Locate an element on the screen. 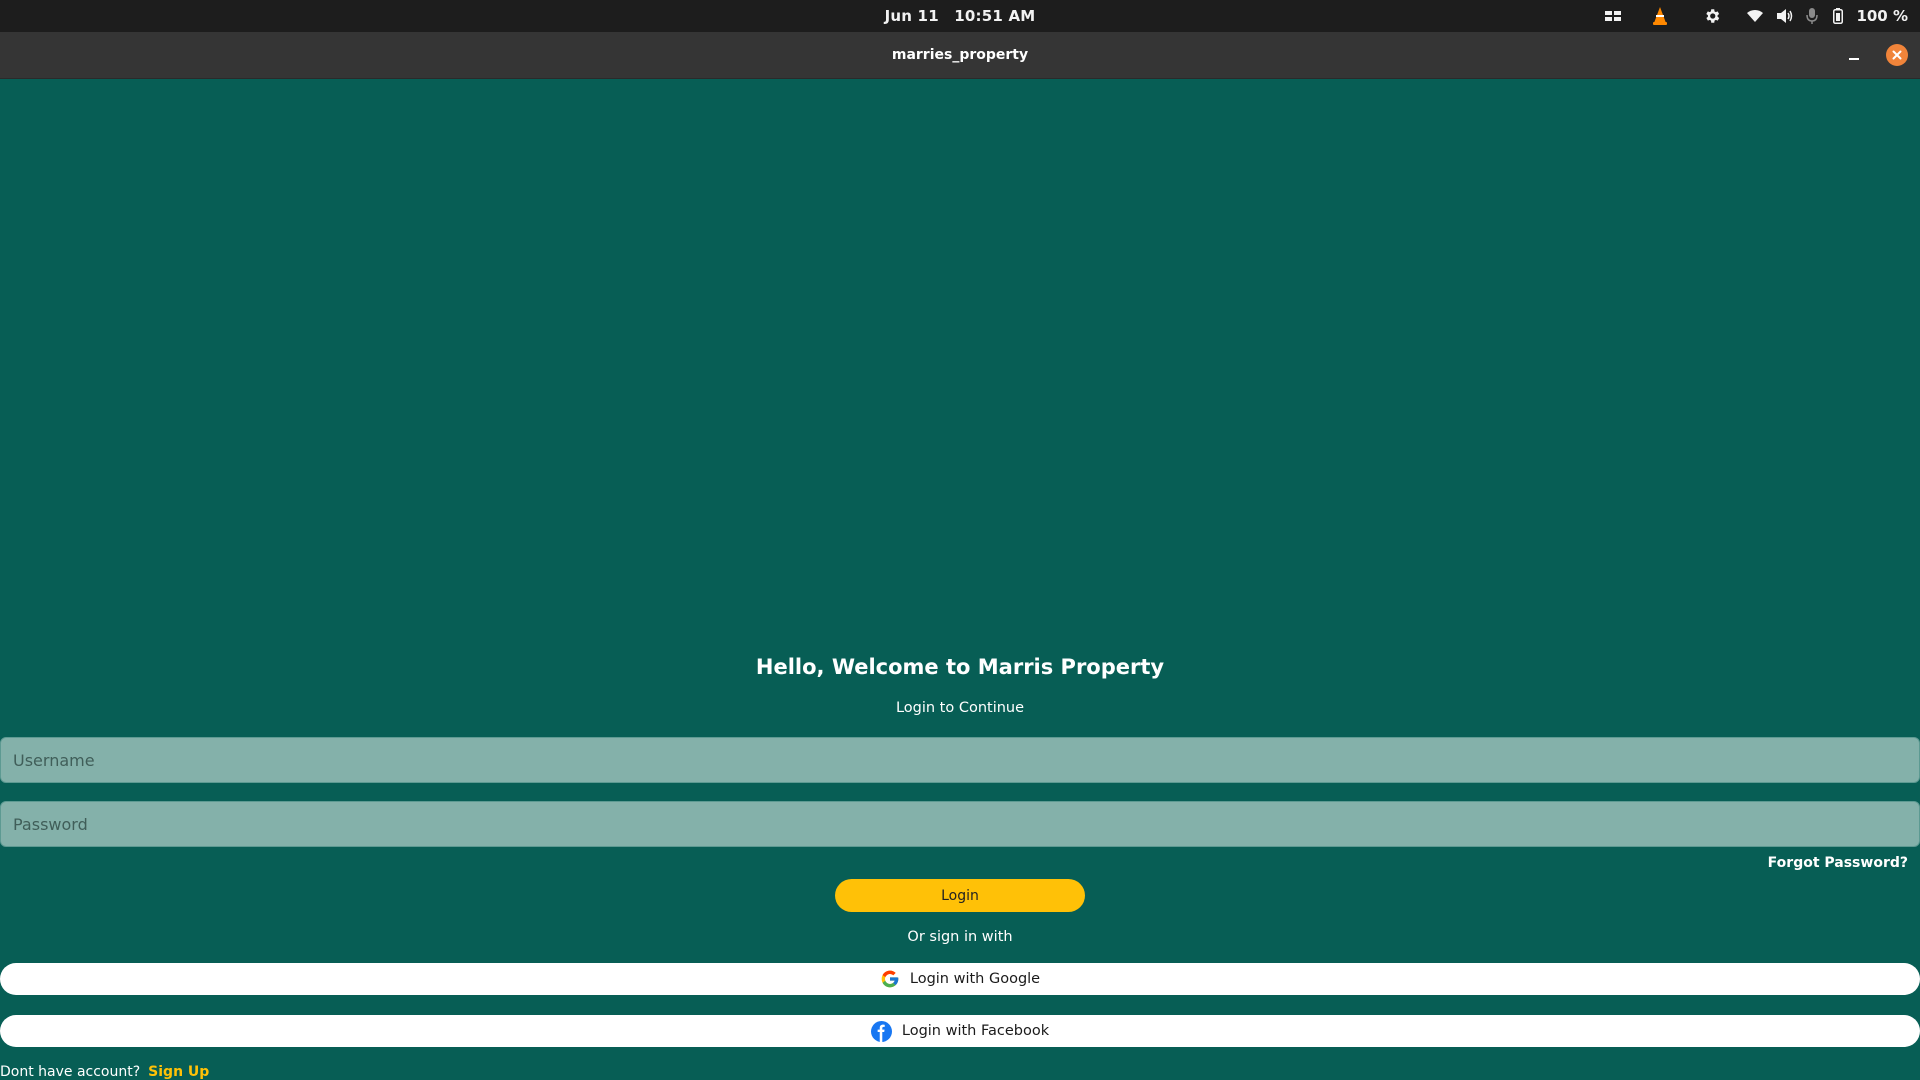 The image size is (1920, 1080). facebook-icon is located at coordinates (881, 1031).